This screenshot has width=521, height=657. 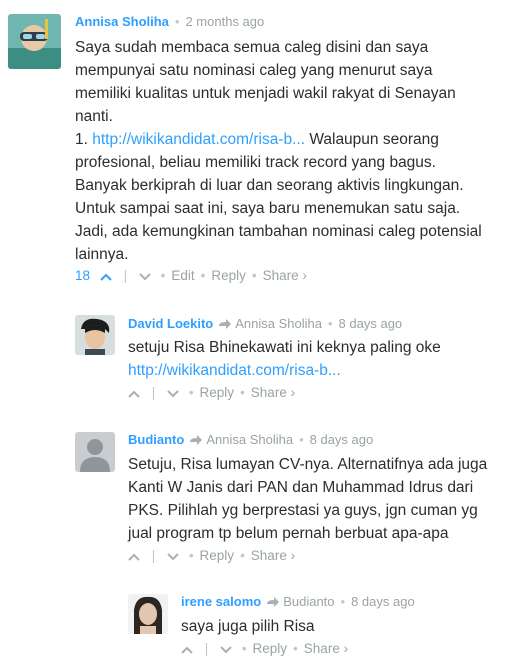 I want to click on upvote-count: 18, so click(x=83, y=275).